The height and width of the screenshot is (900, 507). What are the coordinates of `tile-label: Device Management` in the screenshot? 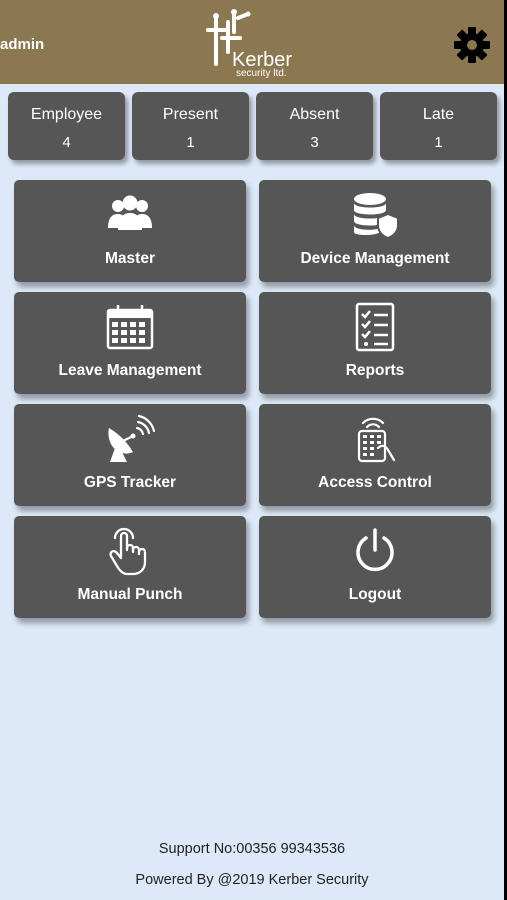 It's located at (375, 258).